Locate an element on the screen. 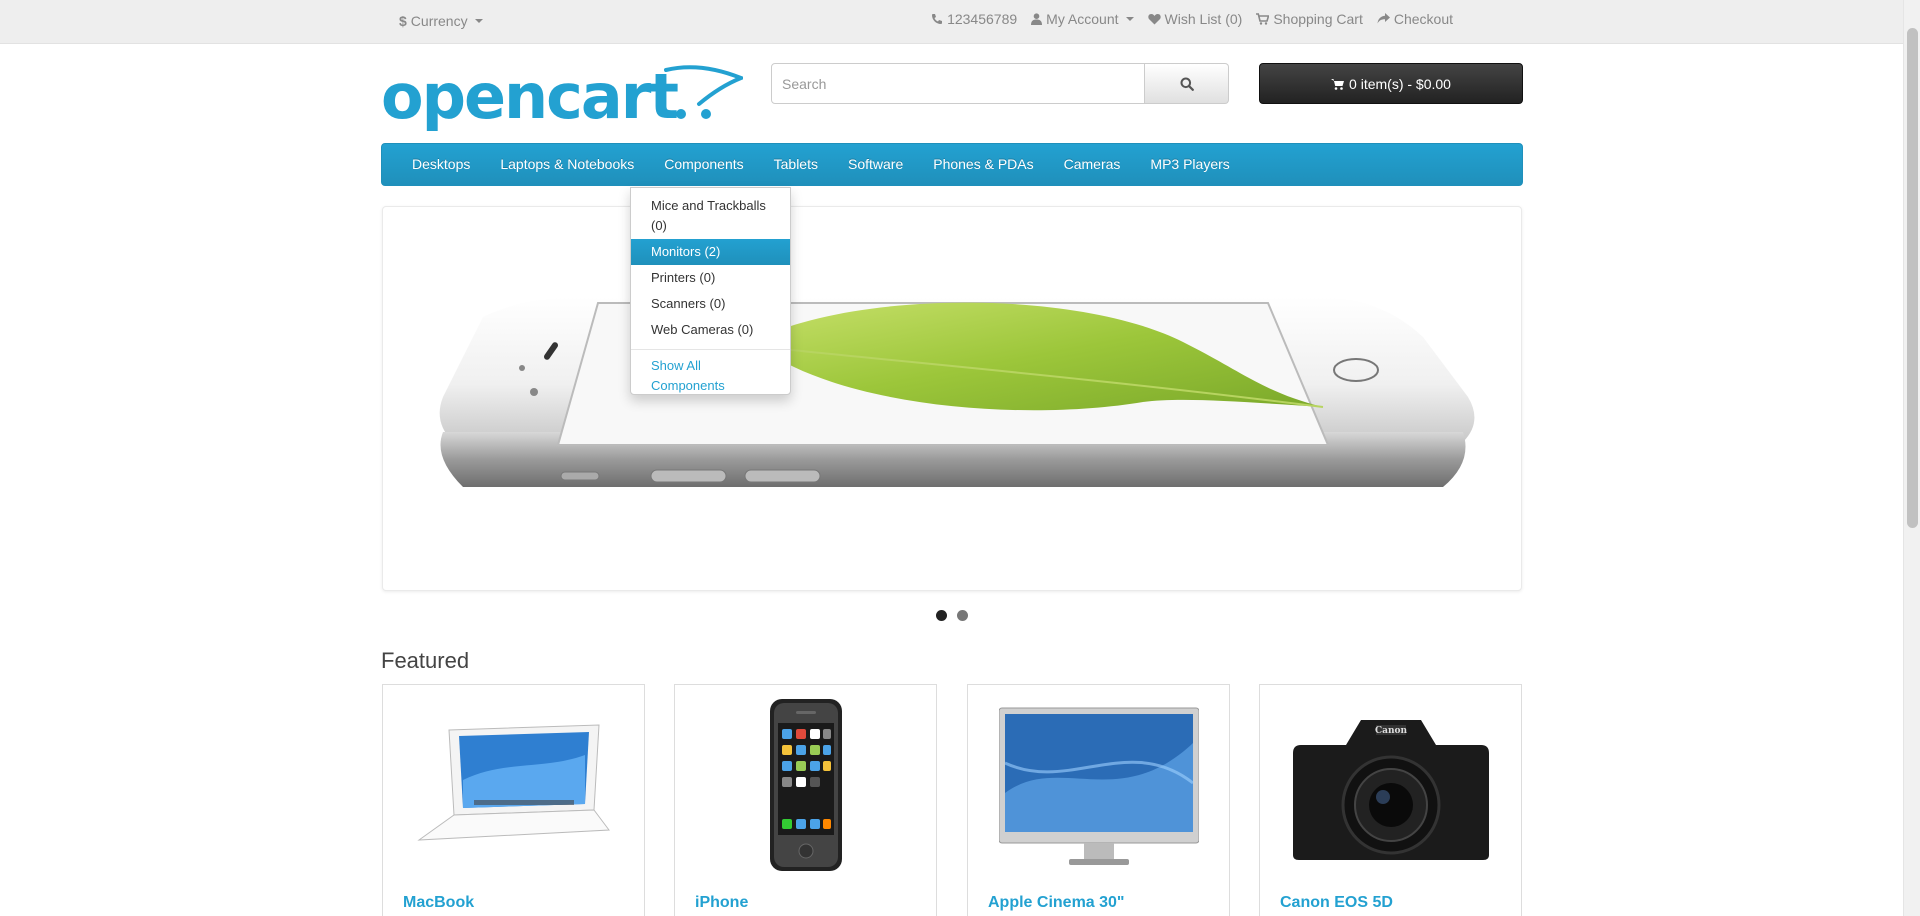 The height and width of the screenshot is (916, 1920). menu-item-phones-pdas: Phones & PDAs is located at coordinates (983, 164).